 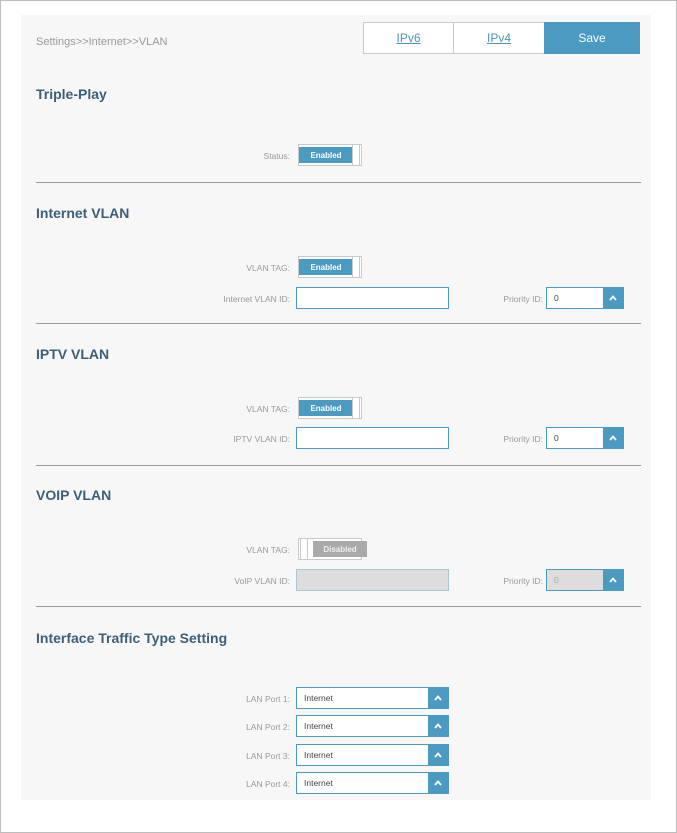 What do you see at coordinates (499, 38) in the screenshot?
I see `ipv4-button: IPv4` at bounding box center [499, 38].